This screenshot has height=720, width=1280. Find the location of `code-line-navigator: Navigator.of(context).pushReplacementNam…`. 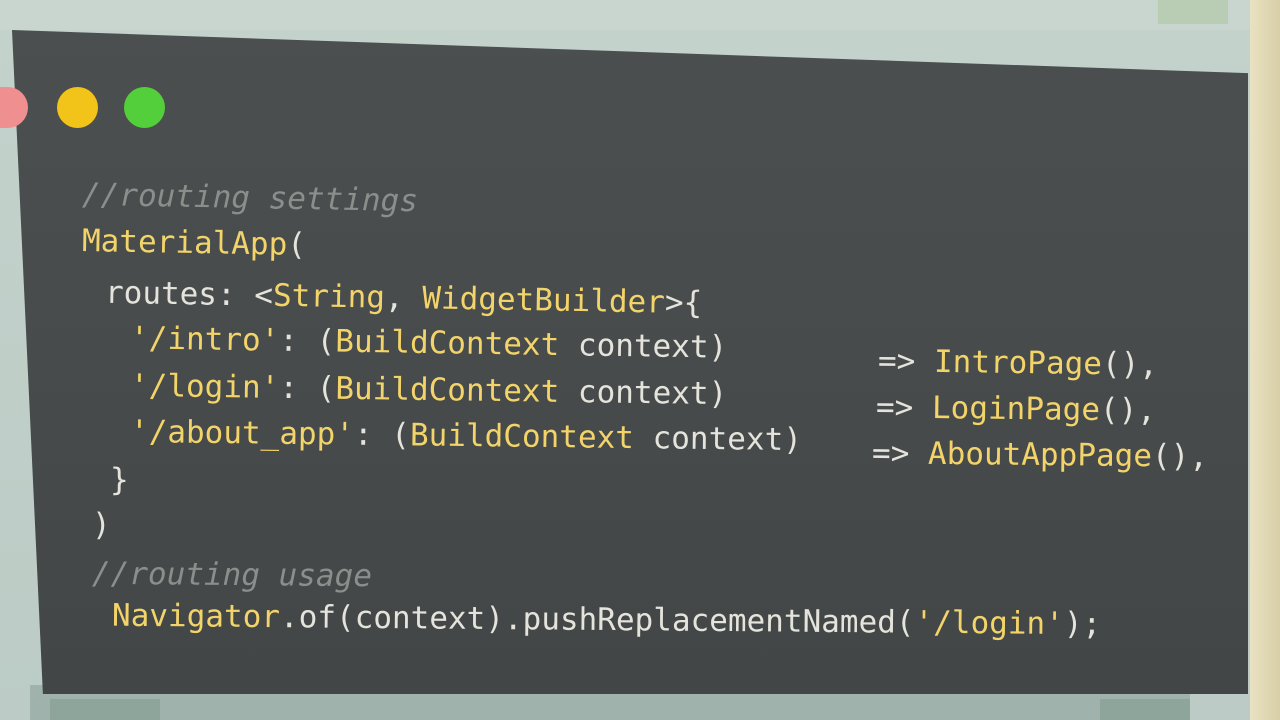

code-line-navigator: Navigator.of(context).pushReplacementNam… is located at coordinates (606, 620).